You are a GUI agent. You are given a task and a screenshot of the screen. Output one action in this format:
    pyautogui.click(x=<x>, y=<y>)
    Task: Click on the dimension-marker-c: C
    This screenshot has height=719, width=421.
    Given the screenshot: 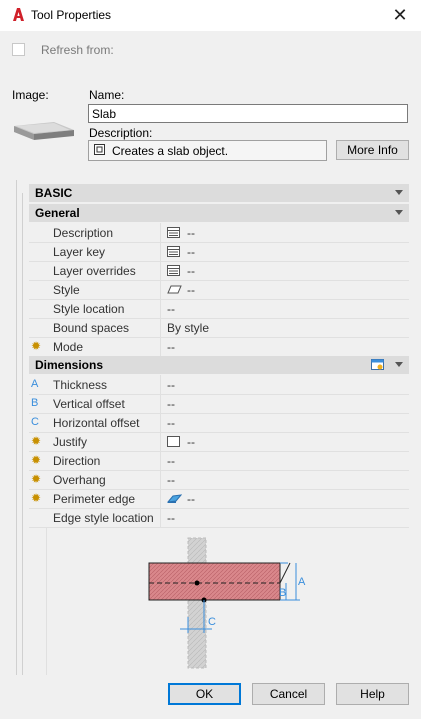 What is the action you would take?
    pyautogui.click(x=35, y=422)
    